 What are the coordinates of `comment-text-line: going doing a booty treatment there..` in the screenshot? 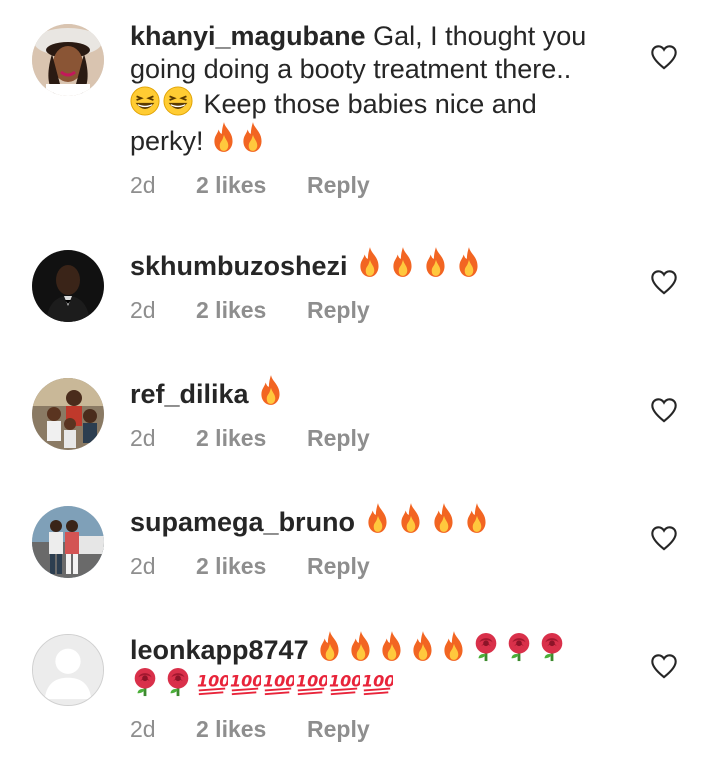 It's located at (351, 69).